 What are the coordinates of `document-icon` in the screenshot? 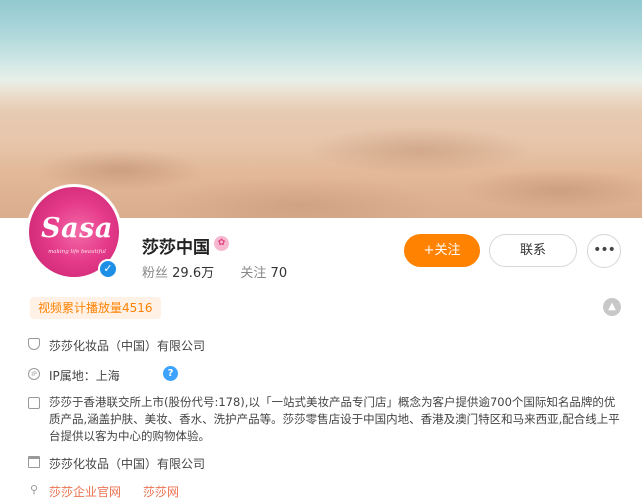 It's located at (34, 403).